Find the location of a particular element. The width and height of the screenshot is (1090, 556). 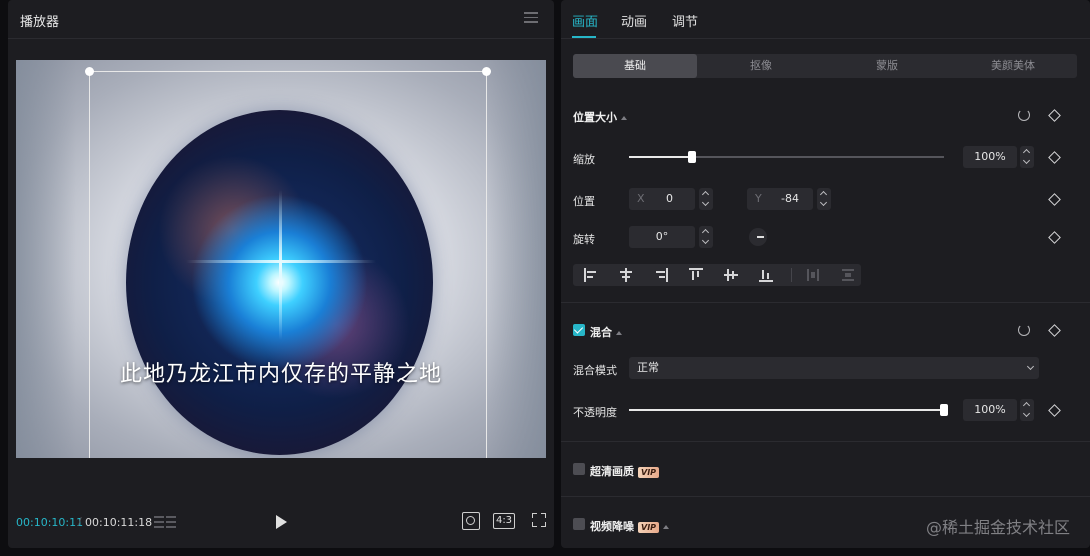

hd-label-text: 超清画质 is located at coordinates (612, 471).